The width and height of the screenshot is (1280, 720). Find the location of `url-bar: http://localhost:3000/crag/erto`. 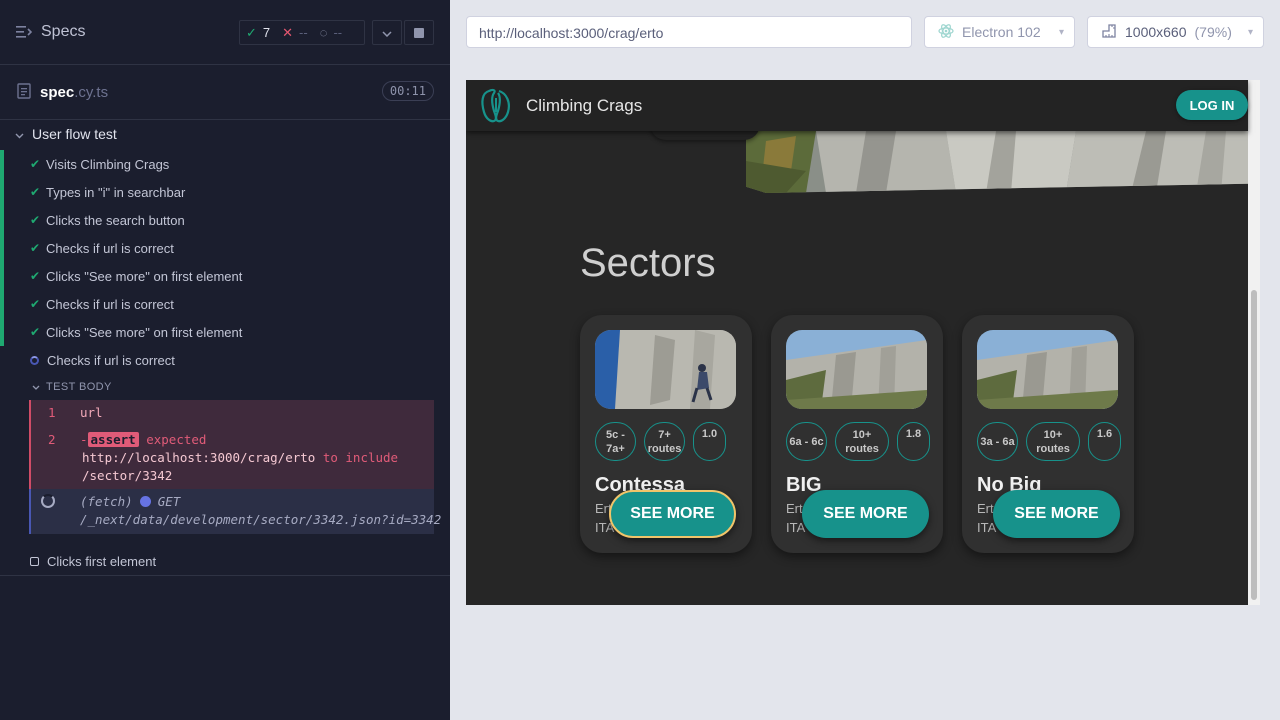

url-bar: http://localhost:3000/crag/erto is located at coordinates (689, 32).